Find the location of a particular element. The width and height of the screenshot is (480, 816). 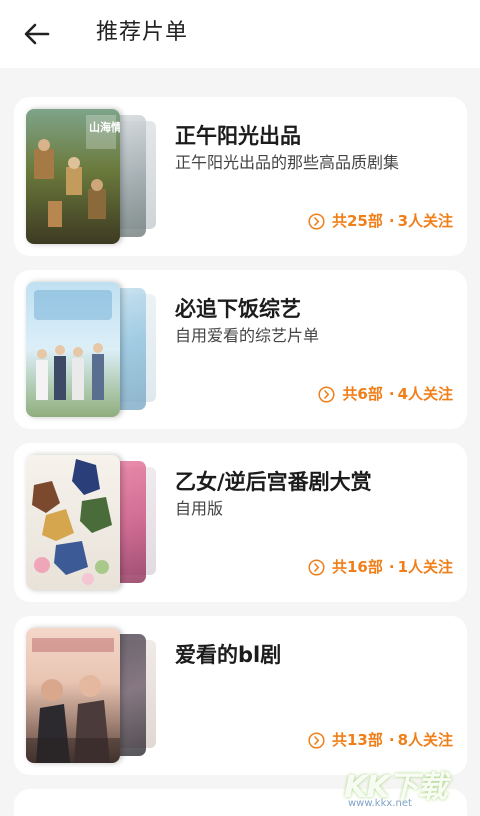

follower-count: 3人关注 is located at coordinates (425, 221).